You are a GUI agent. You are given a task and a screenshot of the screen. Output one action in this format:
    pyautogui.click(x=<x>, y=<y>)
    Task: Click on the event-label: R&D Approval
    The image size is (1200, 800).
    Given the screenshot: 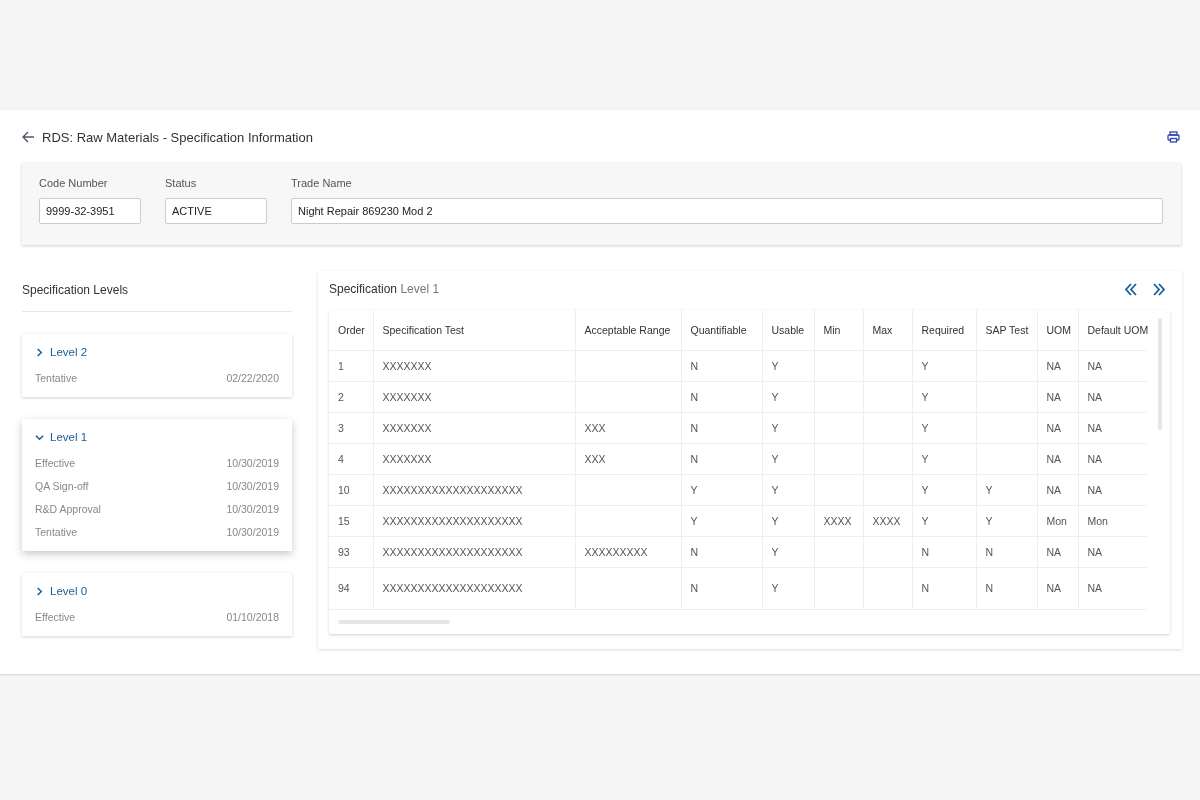 What is the action you would take?
    pyautogui.click(x=68, y=508)
    